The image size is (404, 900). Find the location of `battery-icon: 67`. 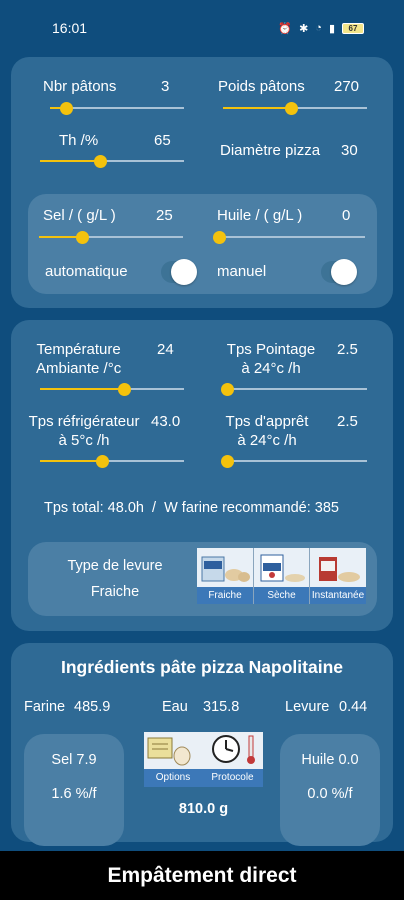

battery-icon: 67 is located at coordinates (353, 28).